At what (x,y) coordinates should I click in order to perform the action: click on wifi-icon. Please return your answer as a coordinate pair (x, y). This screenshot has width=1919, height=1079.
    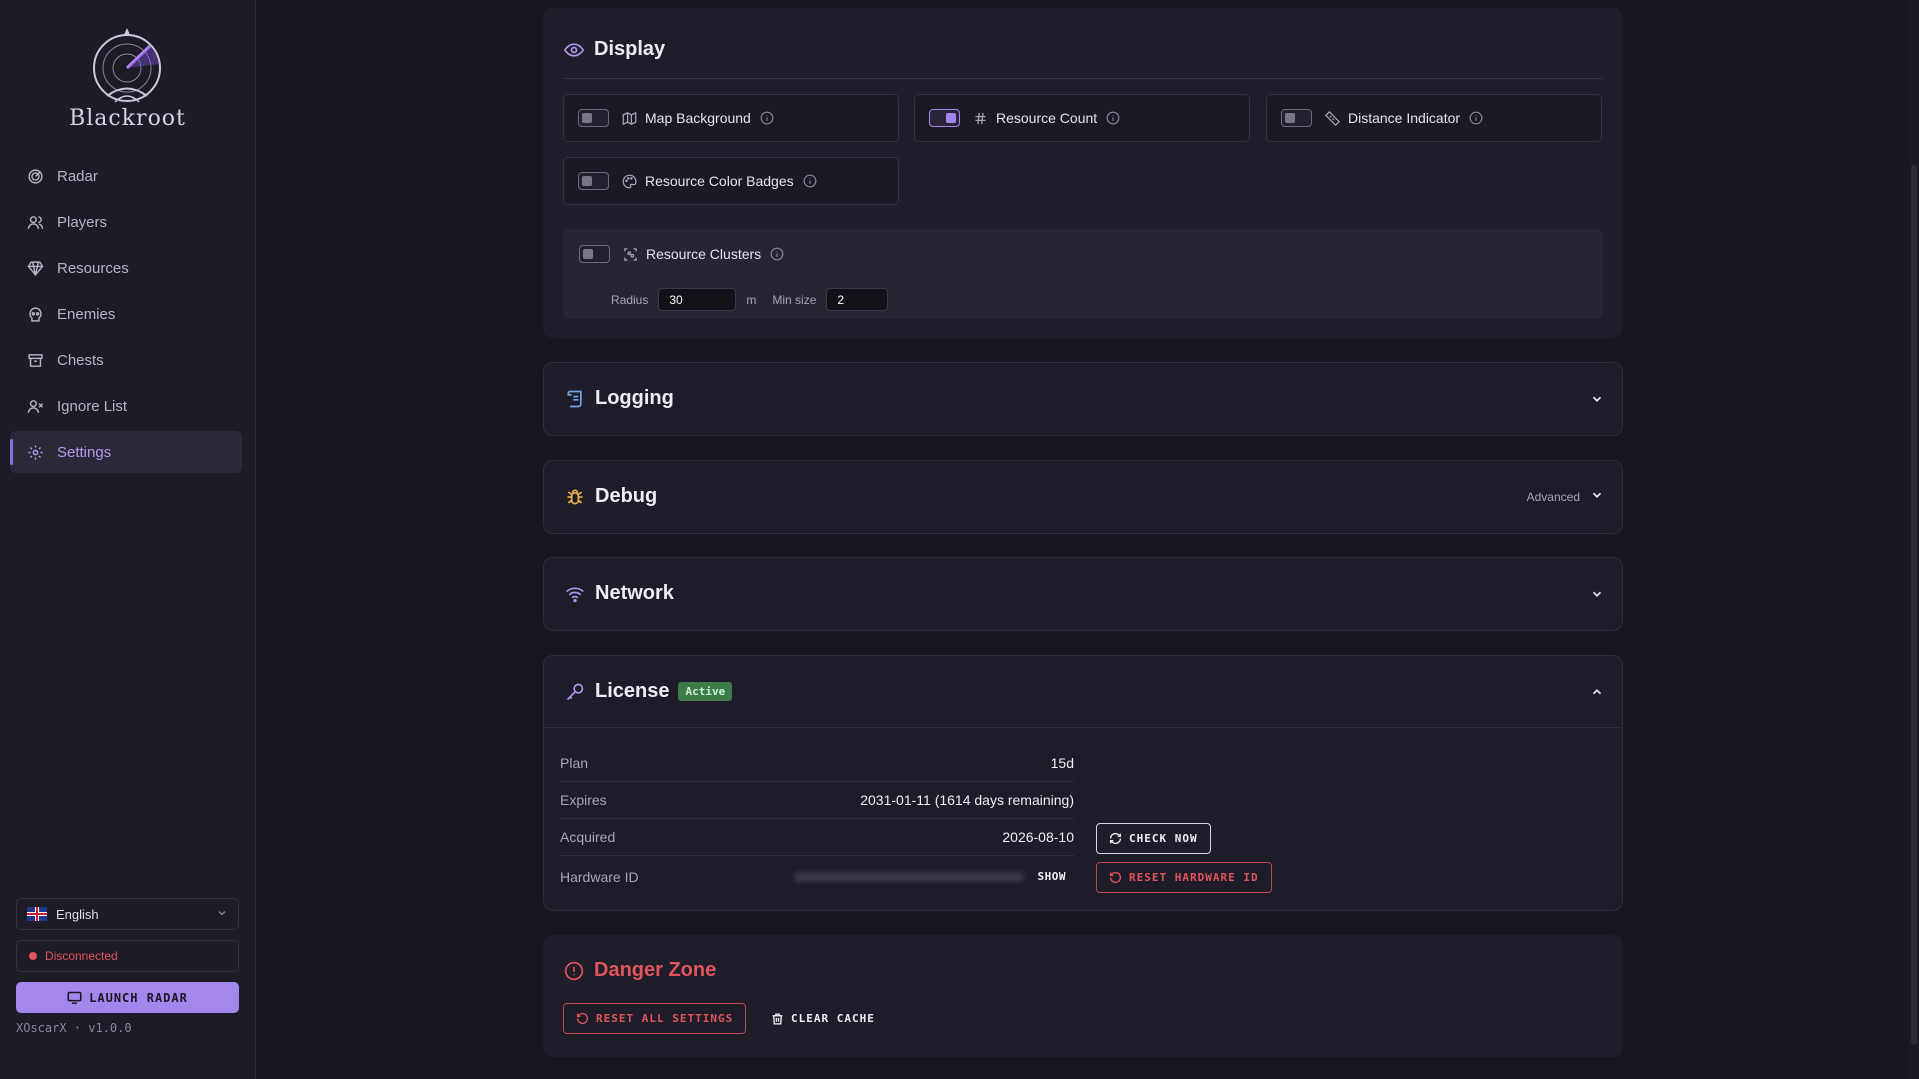
    Looking at the image, I should click on (575, 594).